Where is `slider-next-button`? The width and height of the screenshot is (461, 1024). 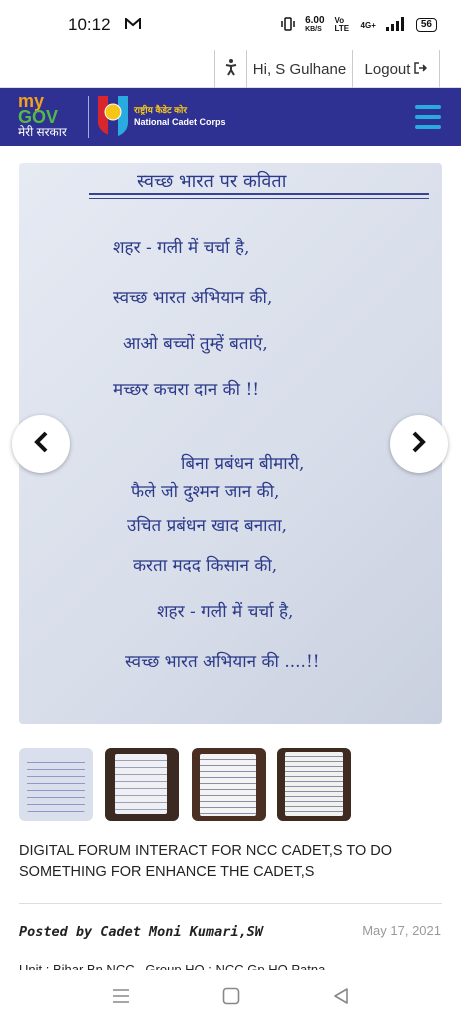
slider-next-button is located at coordinates (419, 444).